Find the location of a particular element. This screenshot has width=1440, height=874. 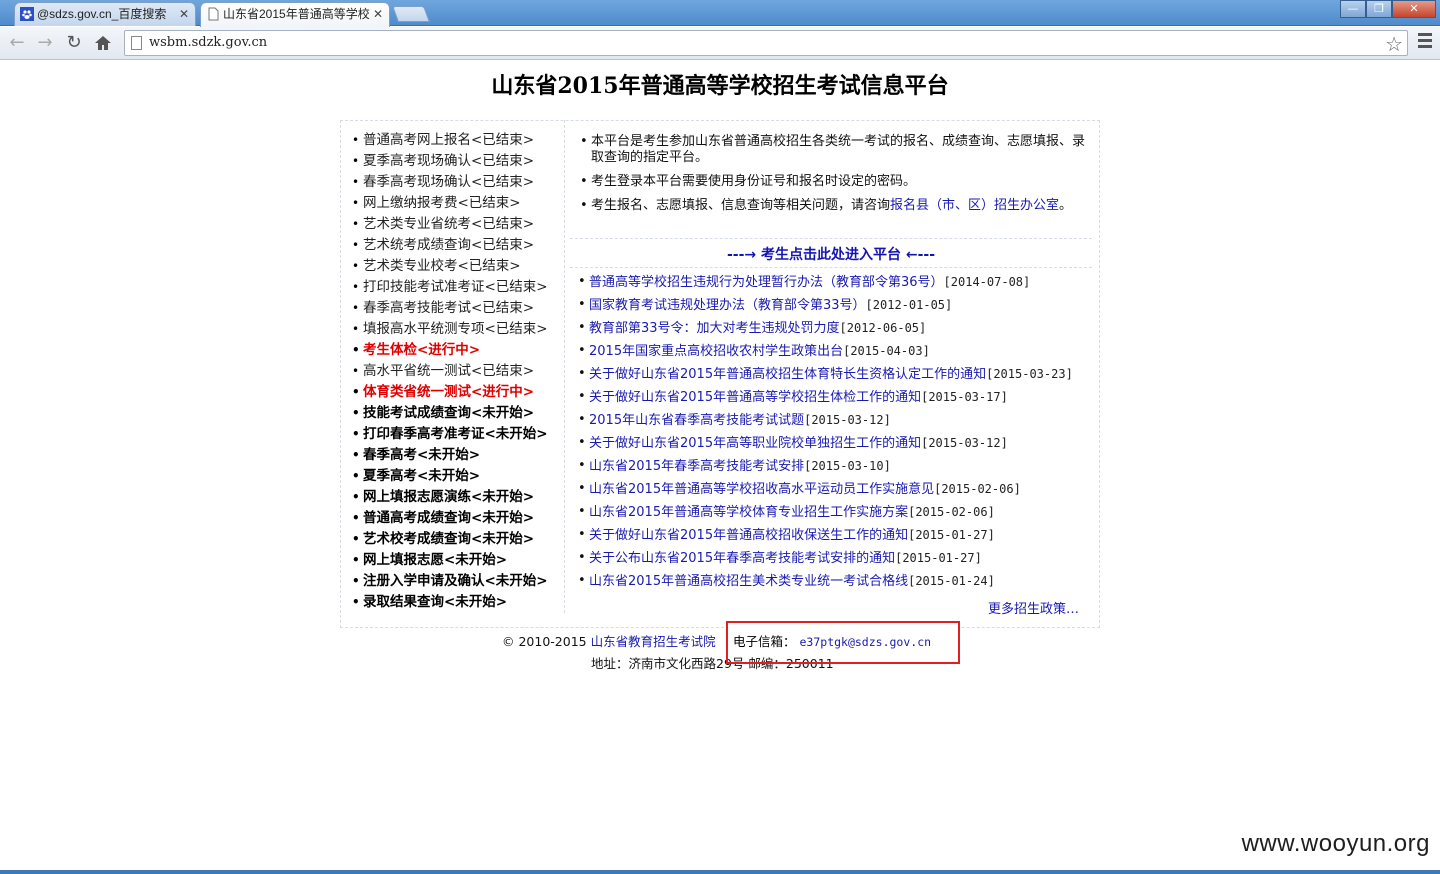

status-item: 高水平省统一测试<已结束> is located at coordinates (450, 371).